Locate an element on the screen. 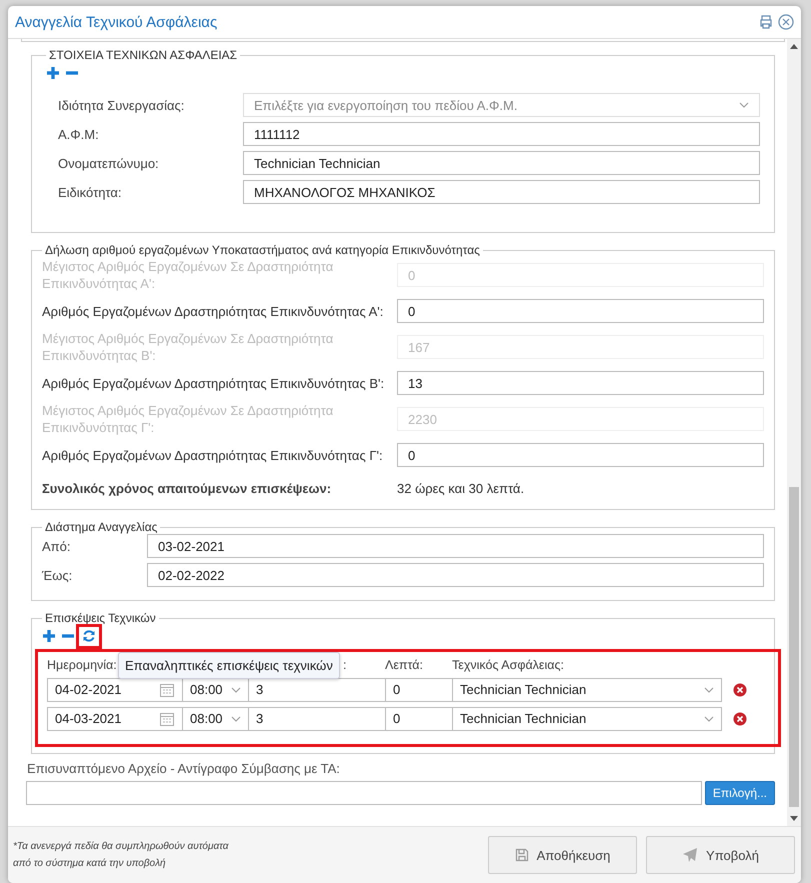 The image size is (811, 883). field-label: Ειδικότητα: is located at coordinates (90, 192).